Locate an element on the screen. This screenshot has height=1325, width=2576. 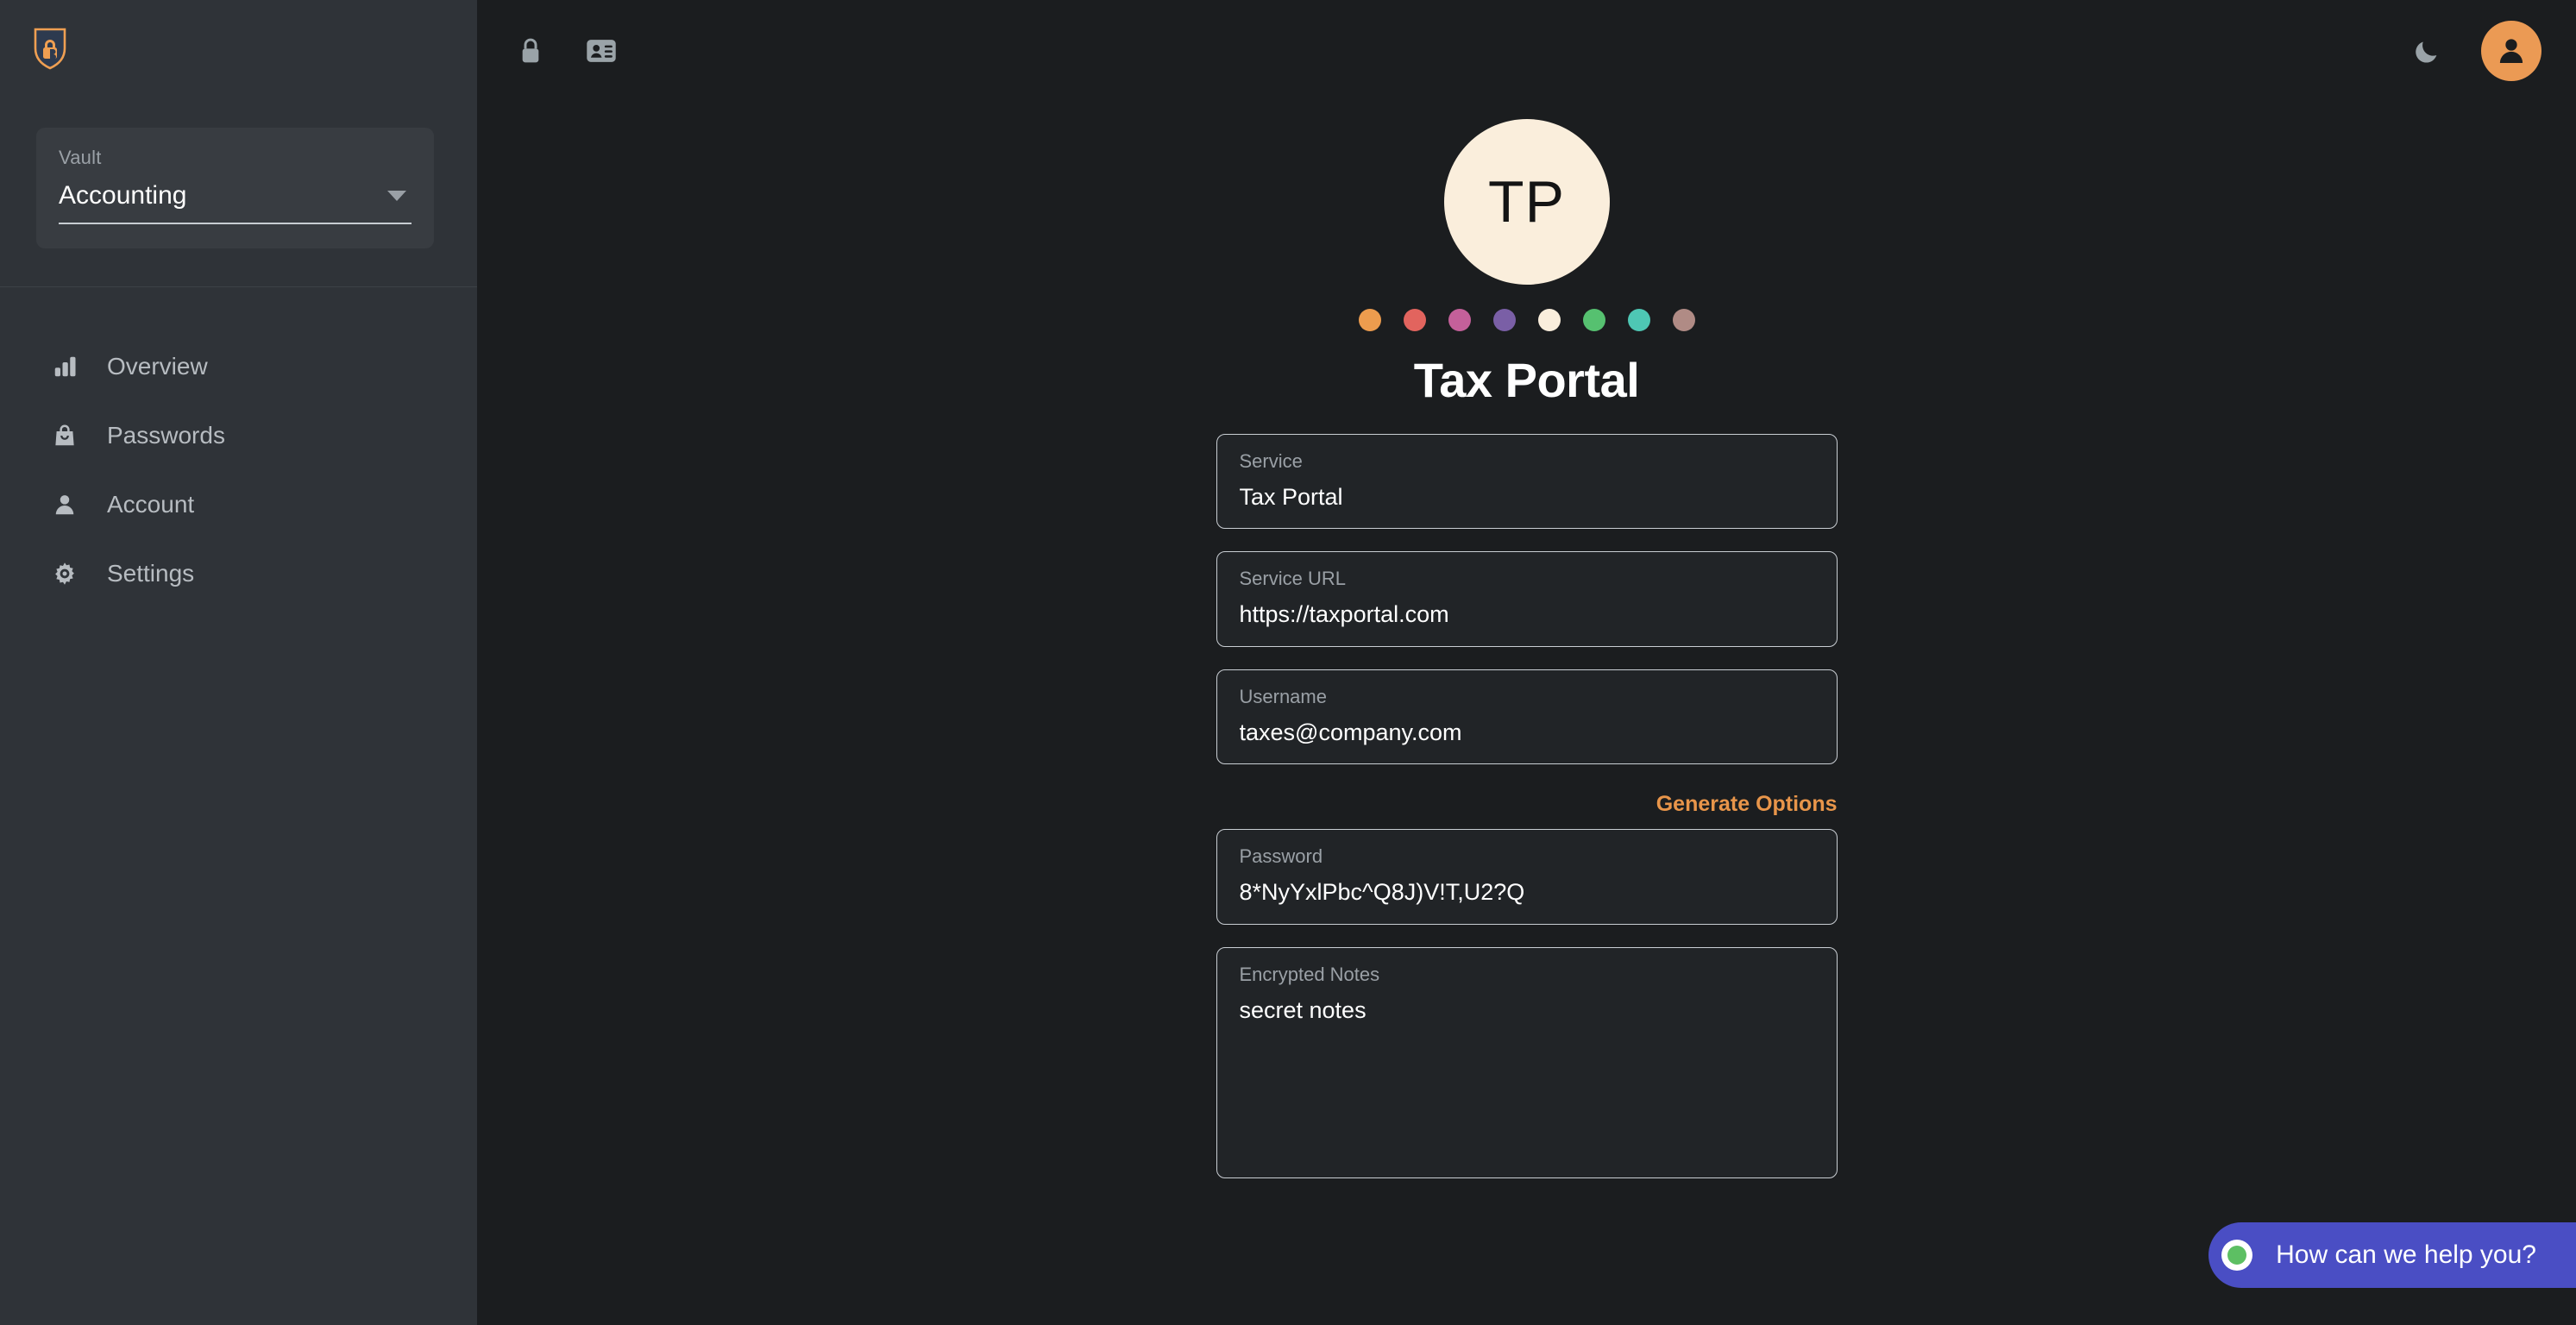
padlock-icon is located at coordinates (530, 51).